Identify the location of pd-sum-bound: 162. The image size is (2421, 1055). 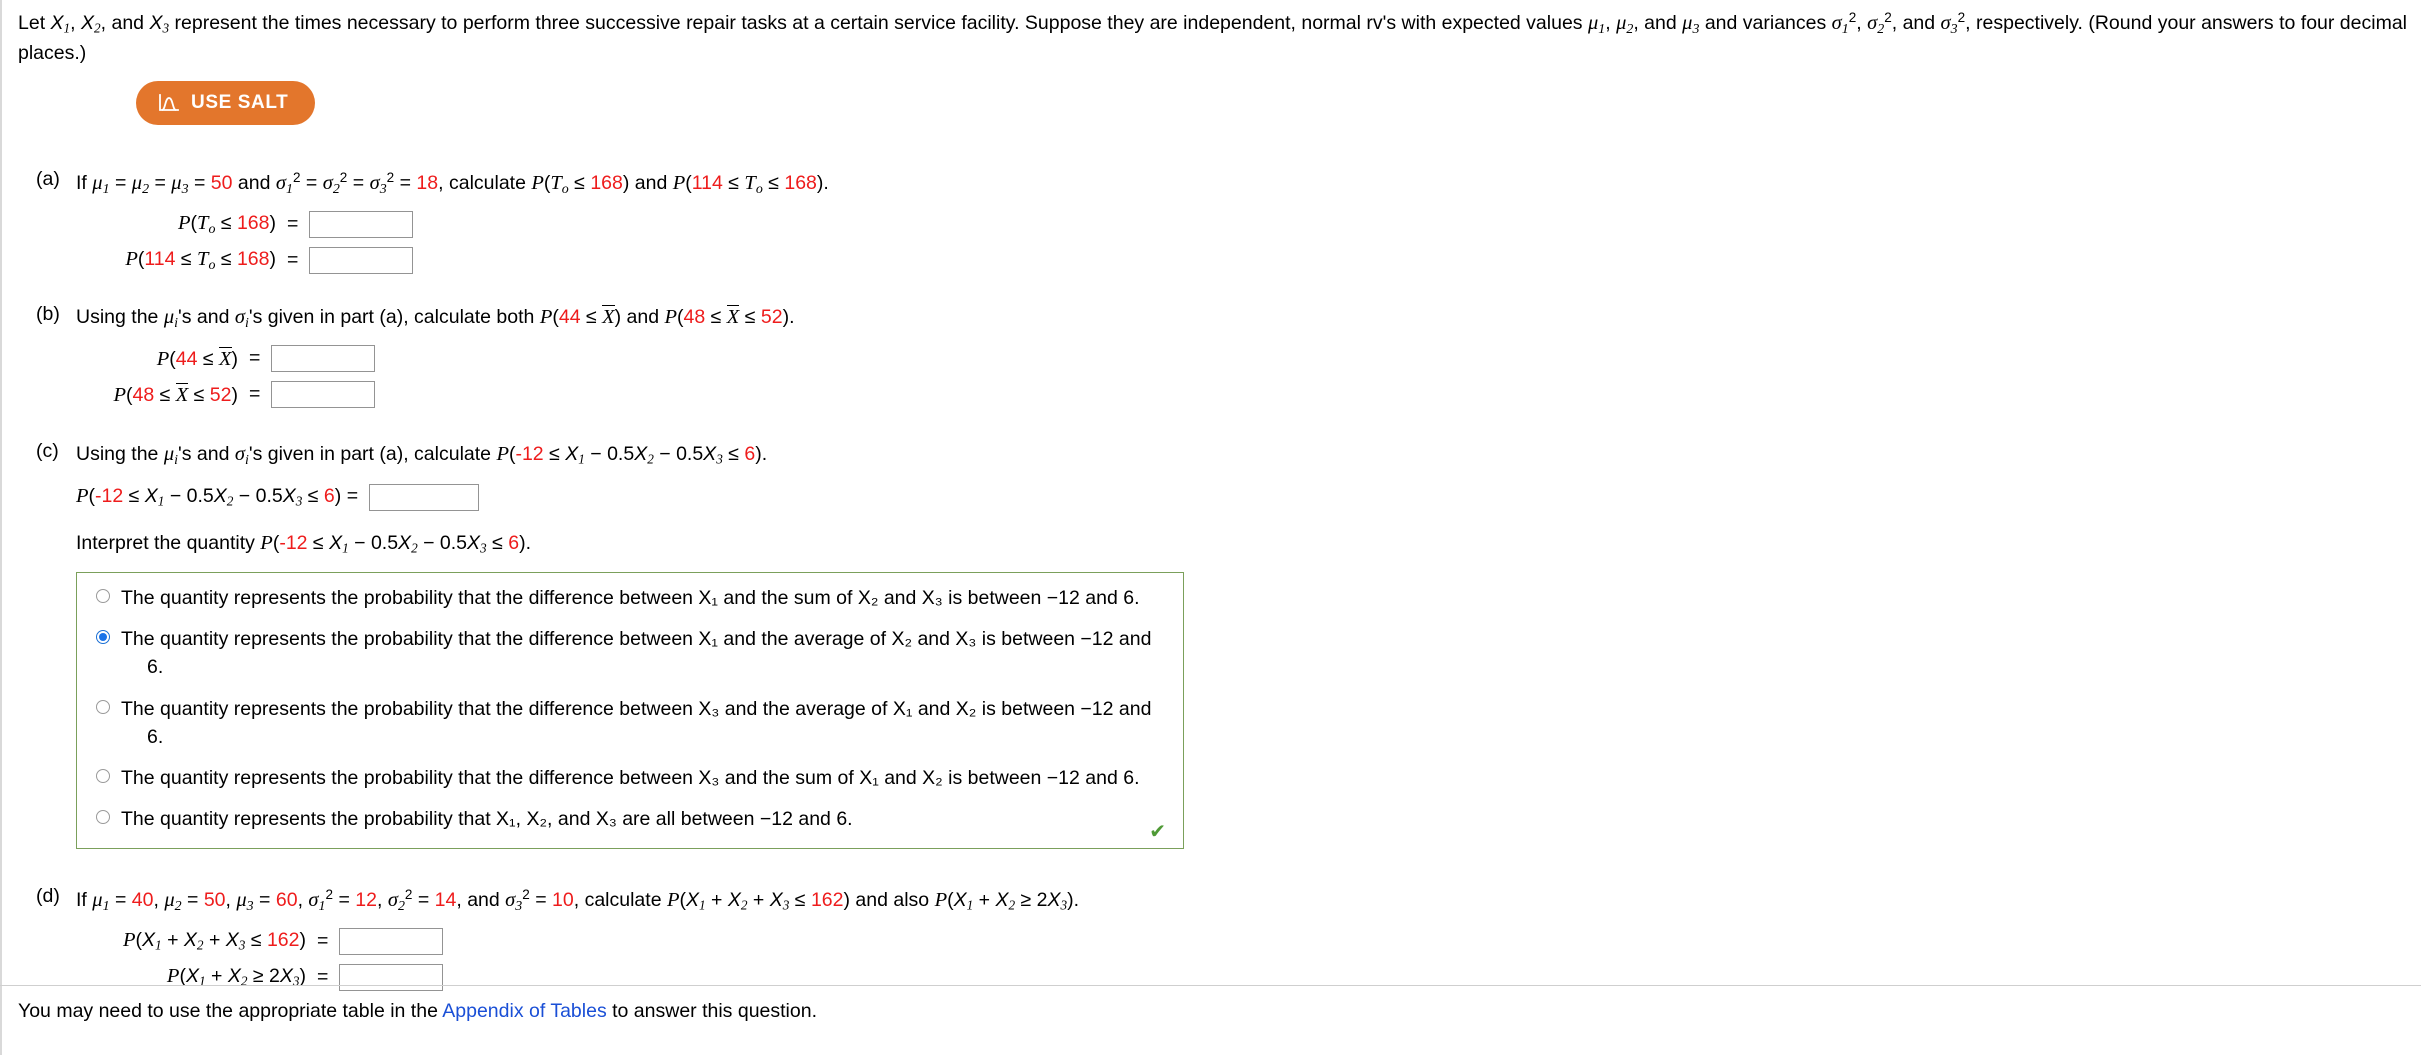
(827, 900).